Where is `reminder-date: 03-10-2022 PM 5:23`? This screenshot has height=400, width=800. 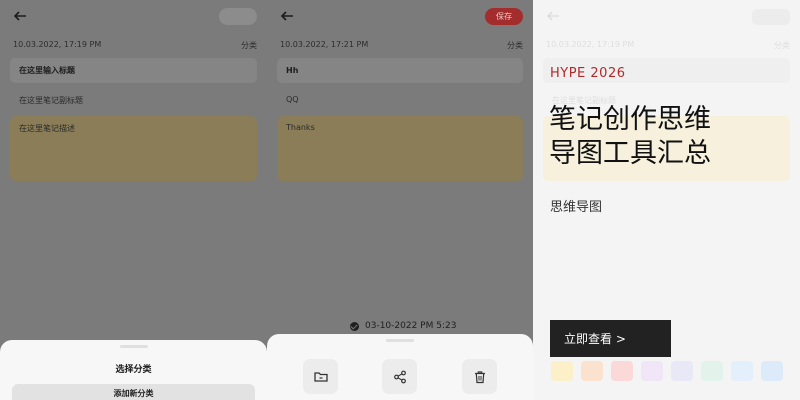 reminder-date: 03-10-2022 PM 5:23 is located at coordinates (403, 326).